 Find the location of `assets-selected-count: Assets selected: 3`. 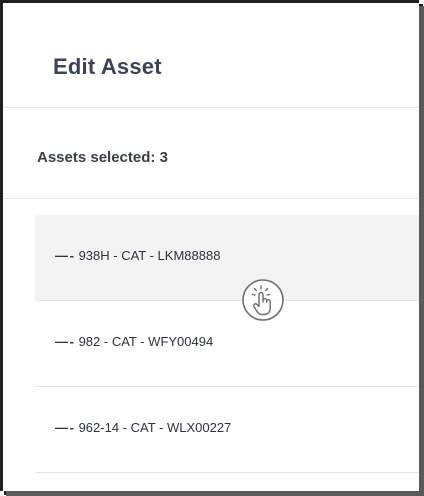

assets-selected-count: Assets selected: 3 is located at coordinates (102, 157).